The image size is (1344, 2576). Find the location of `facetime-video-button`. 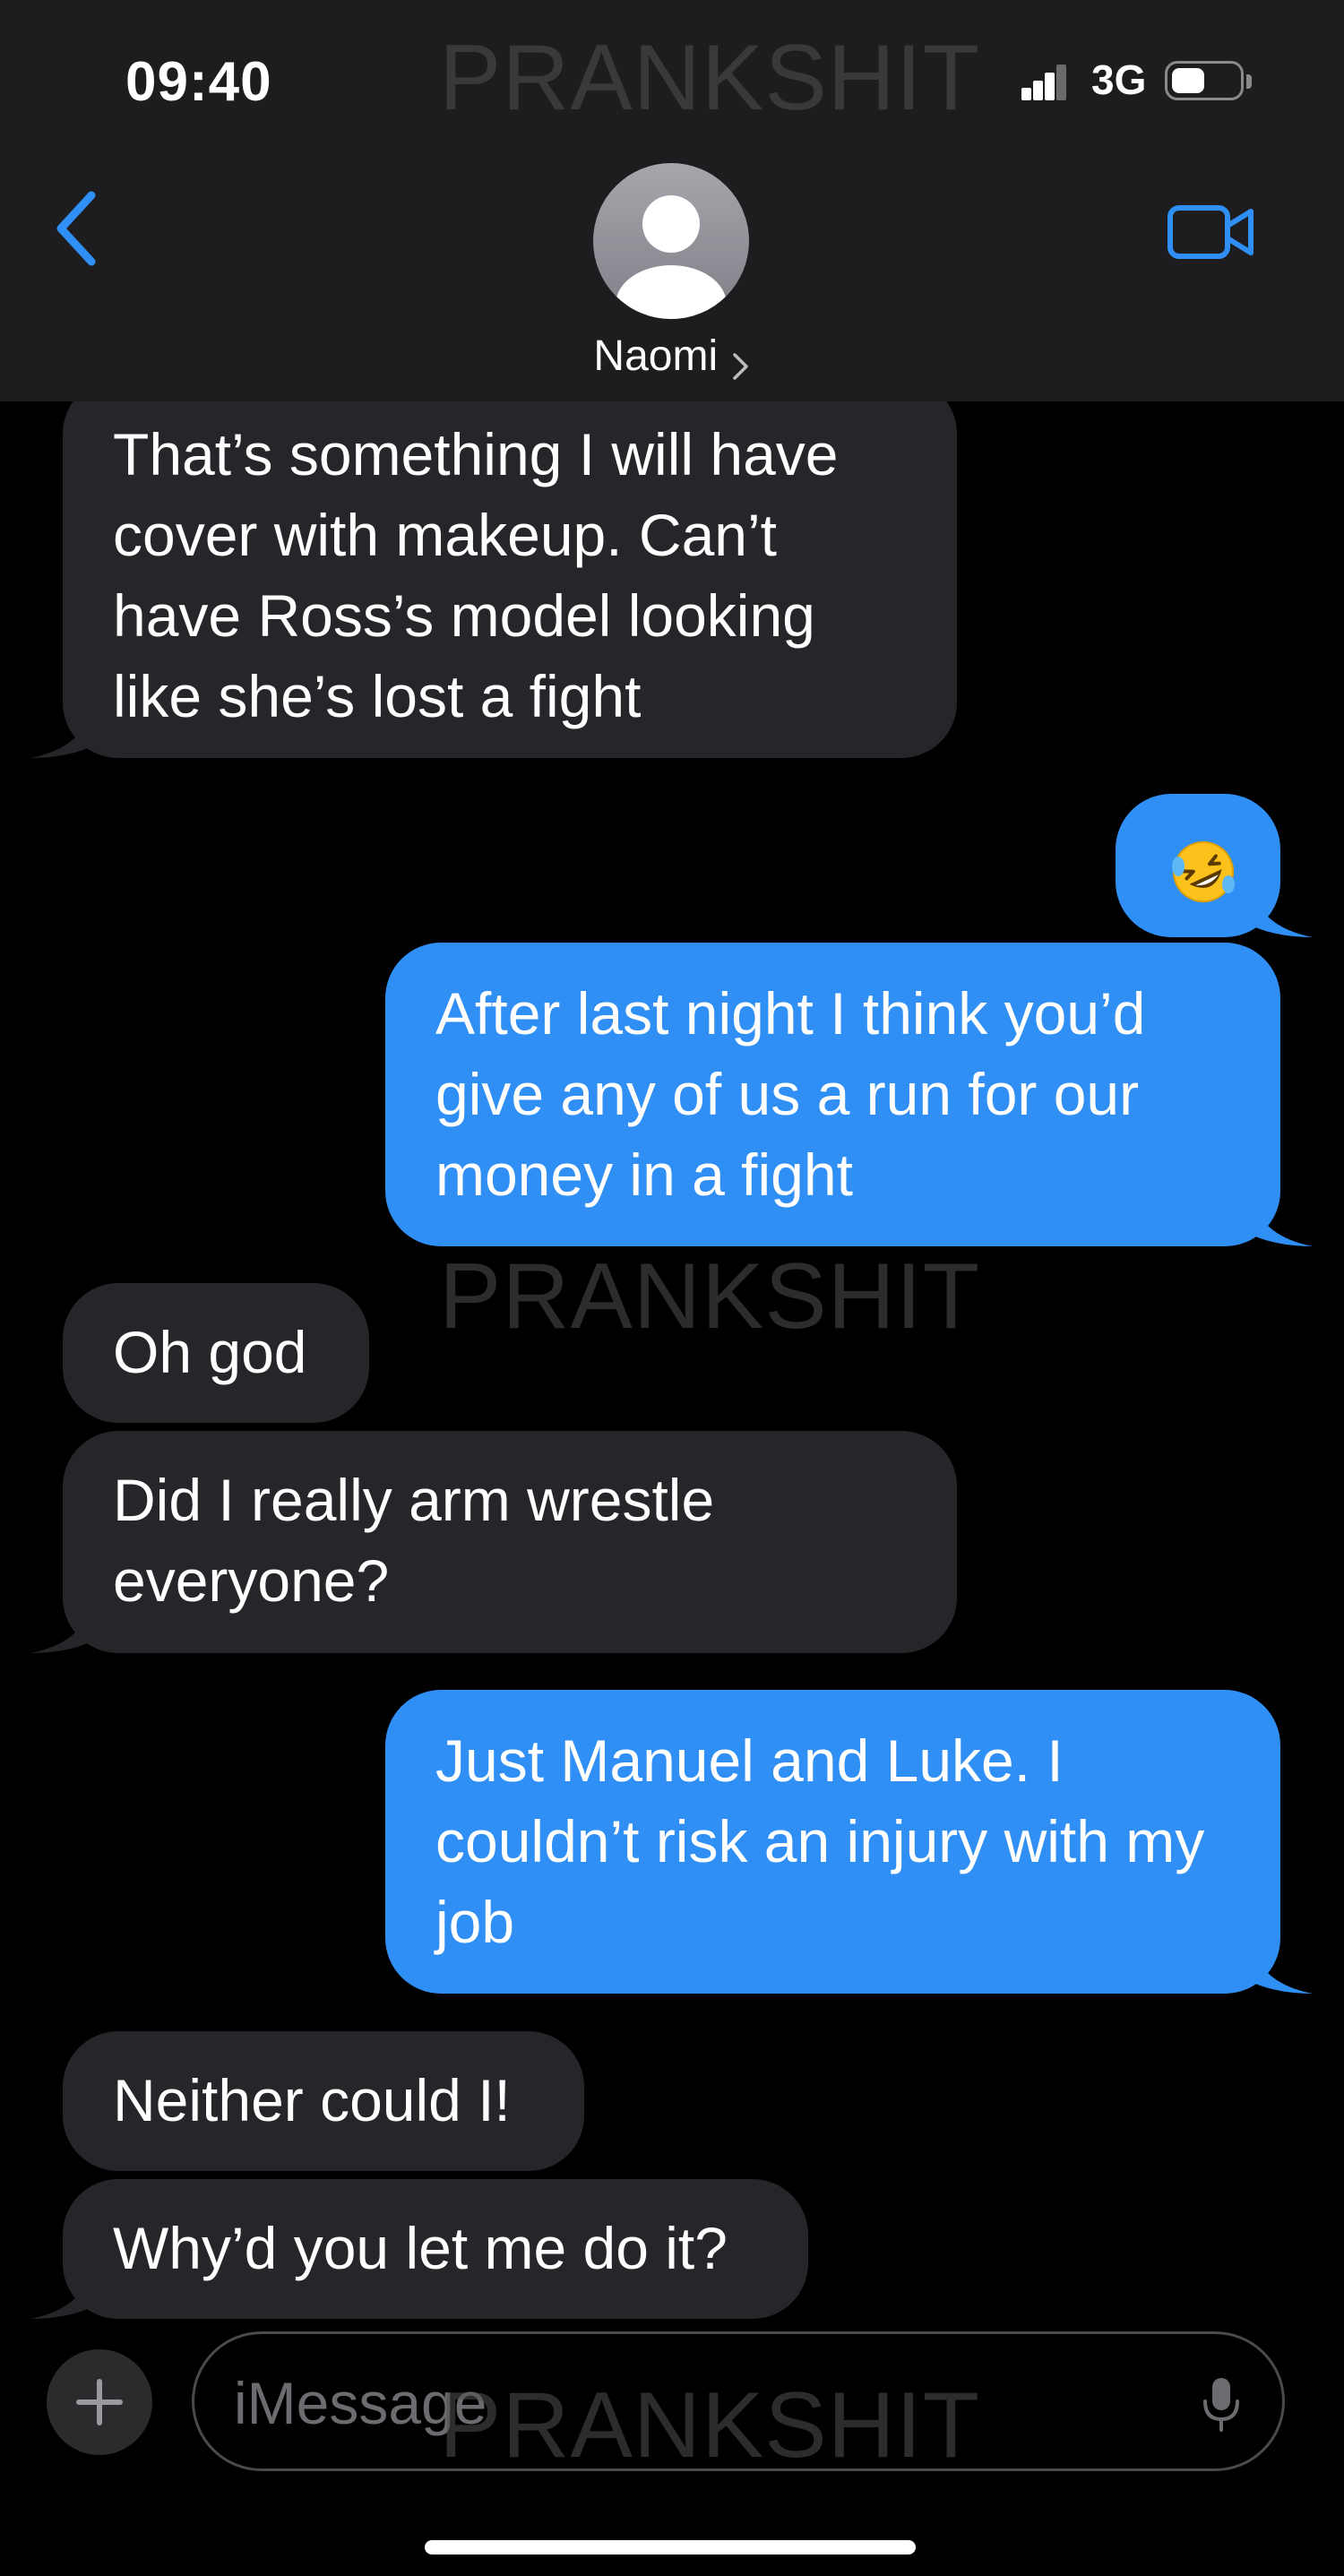

facetime-video-button is located at coordinates (1211, 232).